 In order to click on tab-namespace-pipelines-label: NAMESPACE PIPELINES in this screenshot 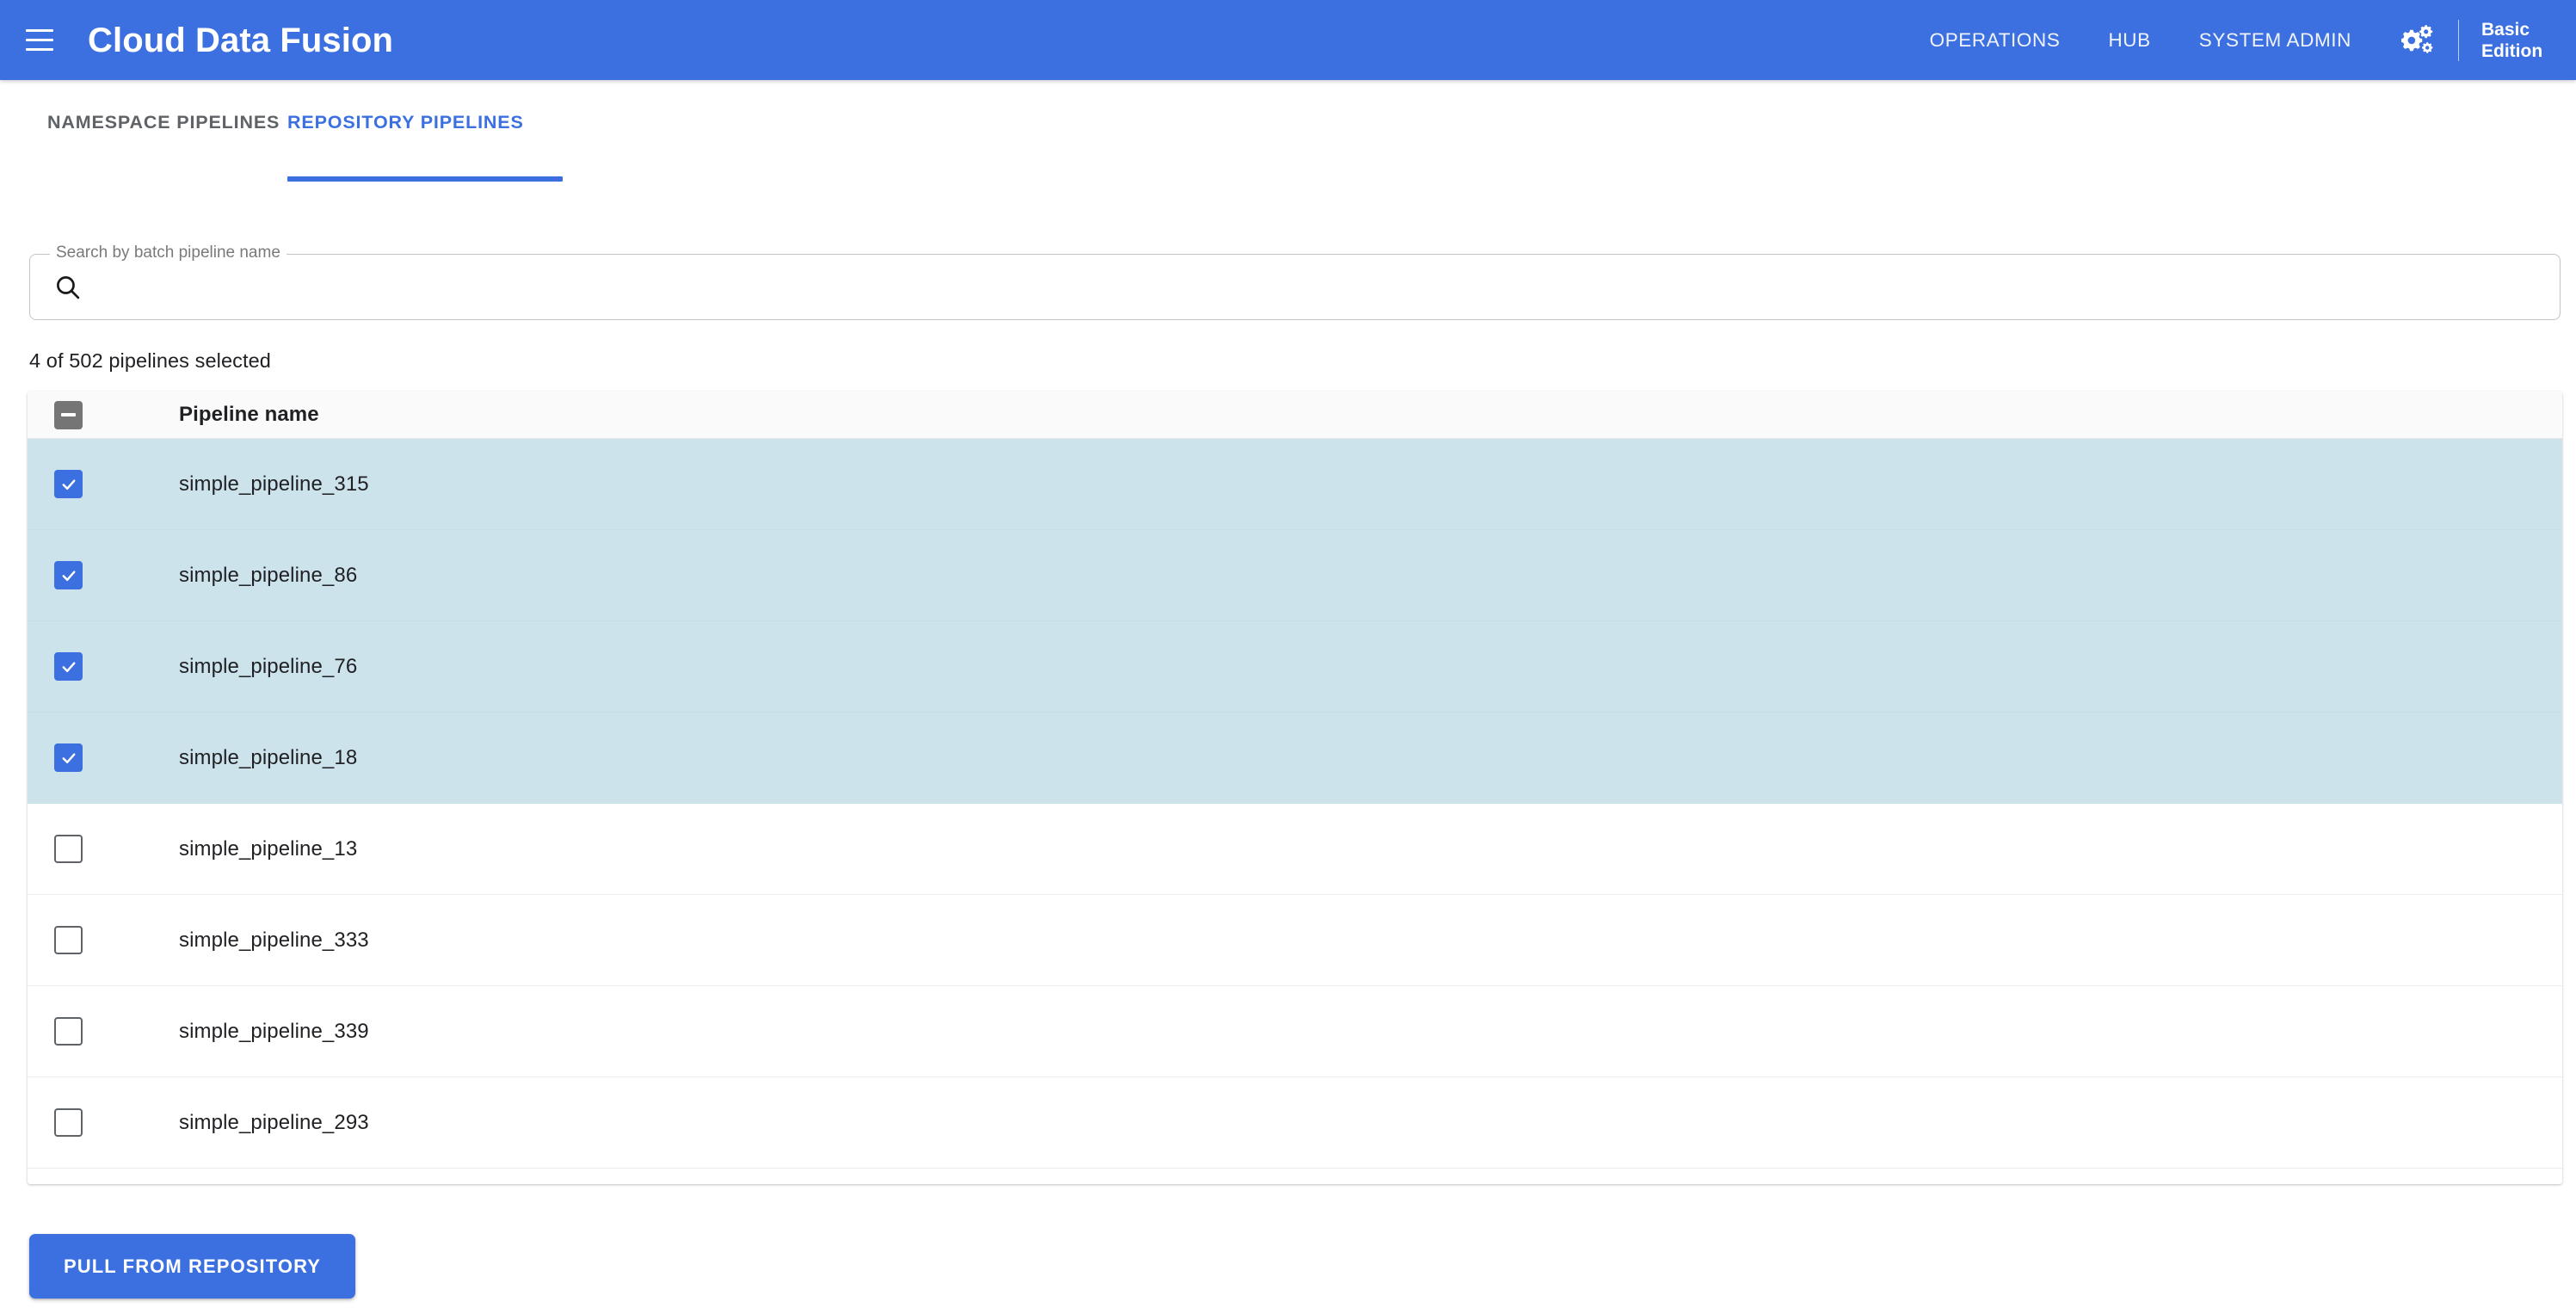, I will do `click(163, 122)`.